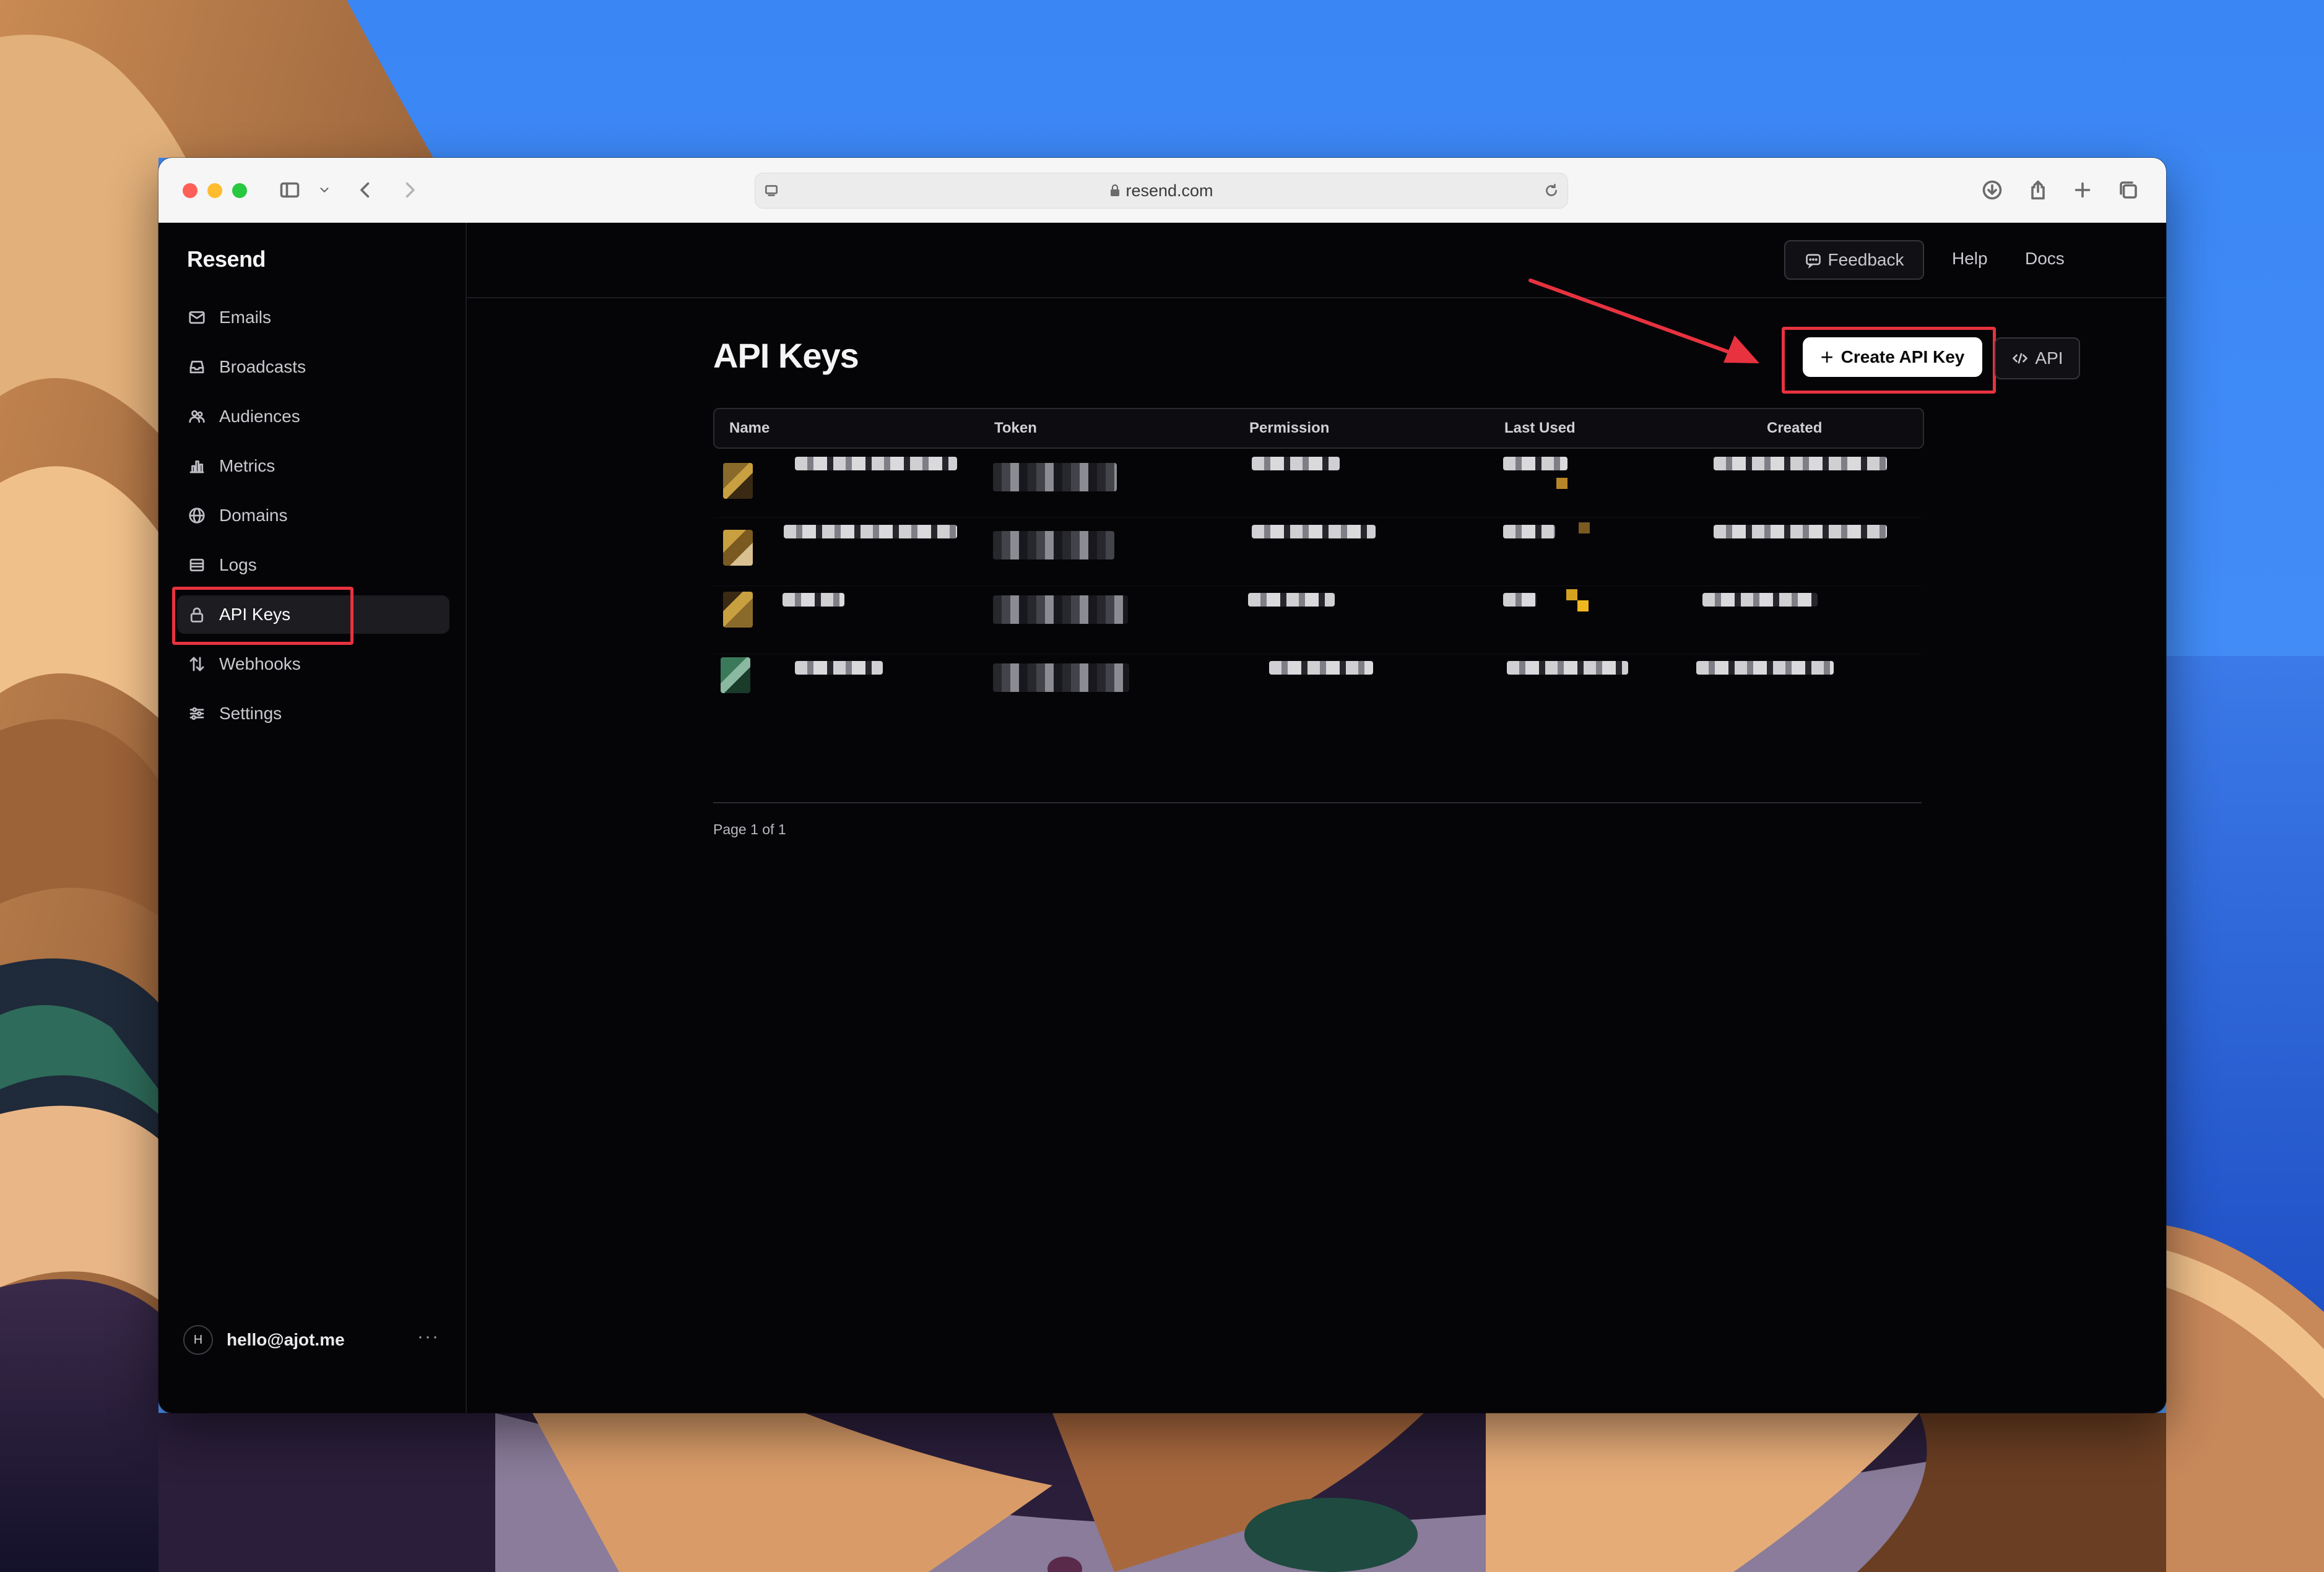 Image resolution: width=2324 pixels, height=1572 pixels. I want to click on lock-icon, so click(1115, 192).